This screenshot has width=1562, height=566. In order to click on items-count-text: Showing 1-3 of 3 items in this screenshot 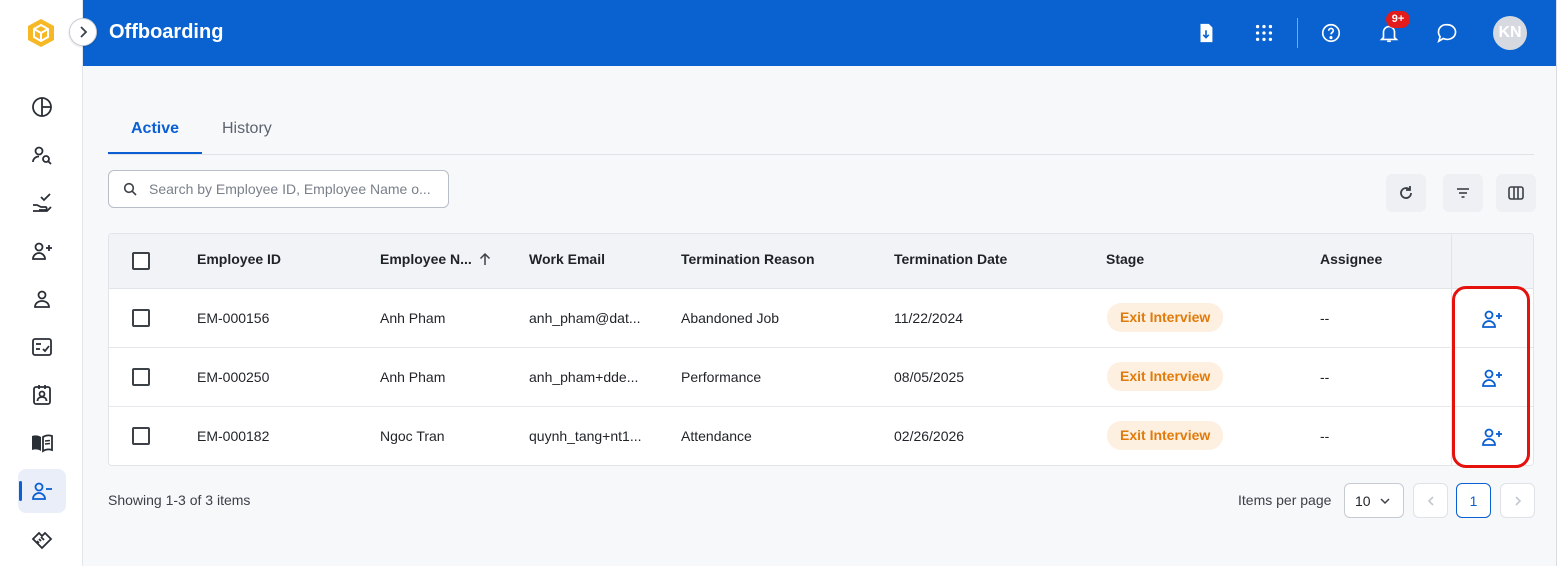, I will do `click(179, 500)`.